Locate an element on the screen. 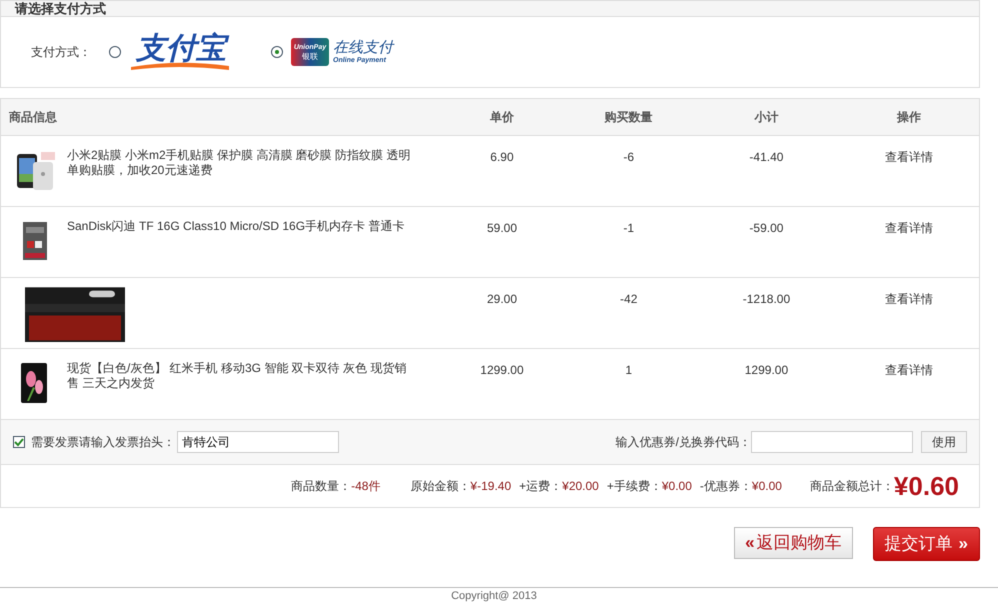 This screenshot has width=998, height=611. use-button: 使用 is located at coordinates (944, 442).